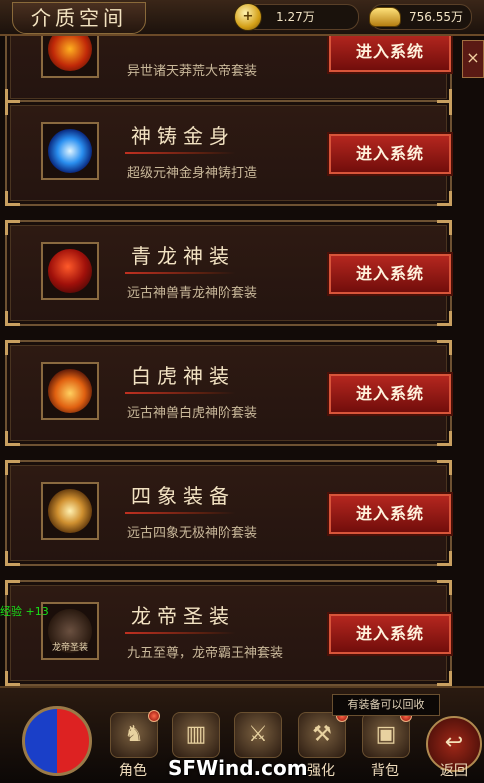 The height and width of the screenshot is (783, 484). Describe the element at coordinates (454, 771) in the screenshot. I see `back-label: 返回` at that location.